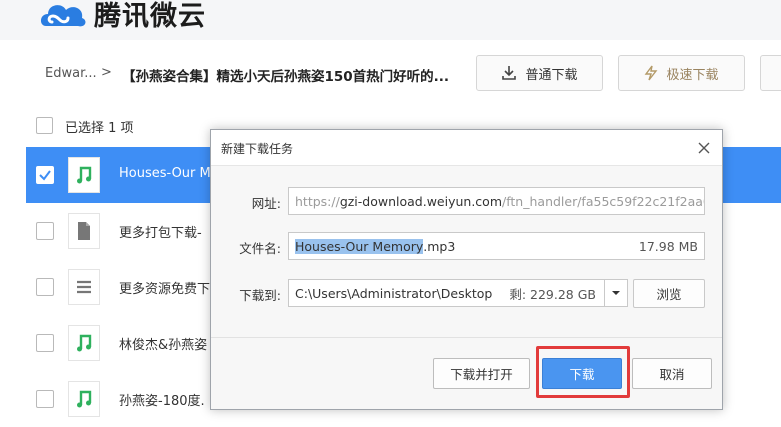 Image resolution: width=781 pixels, height=427 pixels. What do you see at coordinates (509, 73) in the screenshot?
I see `download-icon` at bounding box center [509, 73].